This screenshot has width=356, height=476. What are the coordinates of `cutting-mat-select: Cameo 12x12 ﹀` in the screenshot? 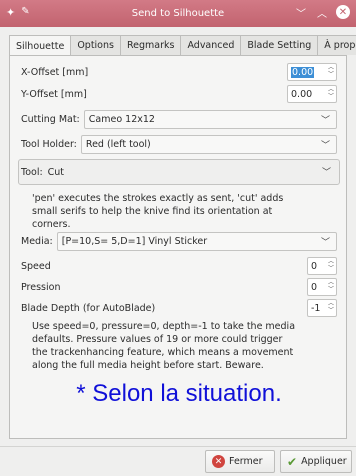 It's located at (210, 119).